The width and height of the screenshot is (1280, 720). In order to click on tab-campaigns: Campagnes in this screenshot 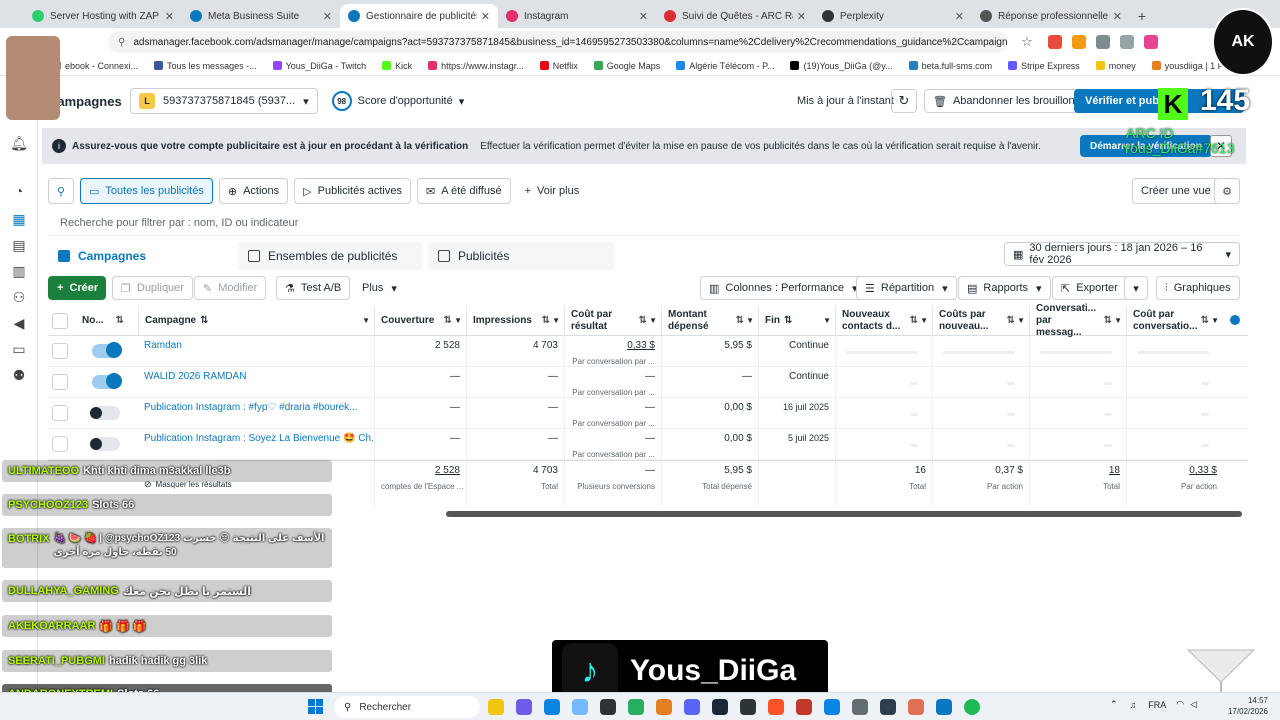, I will do `click(140, 256)`.